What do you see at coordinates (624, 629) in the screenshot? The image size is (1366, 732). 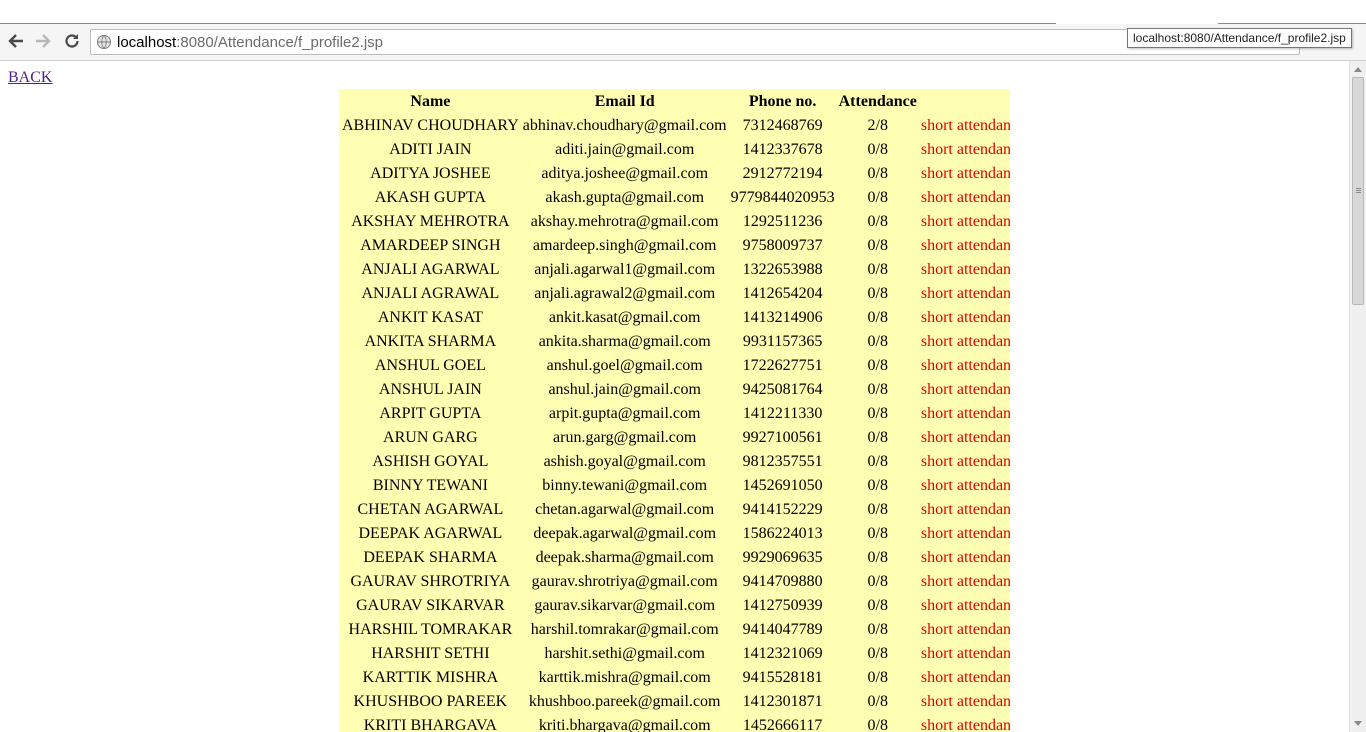 I see `student-email: harshil.tomrakar@gmail.com` at bounding box center [624, 629].